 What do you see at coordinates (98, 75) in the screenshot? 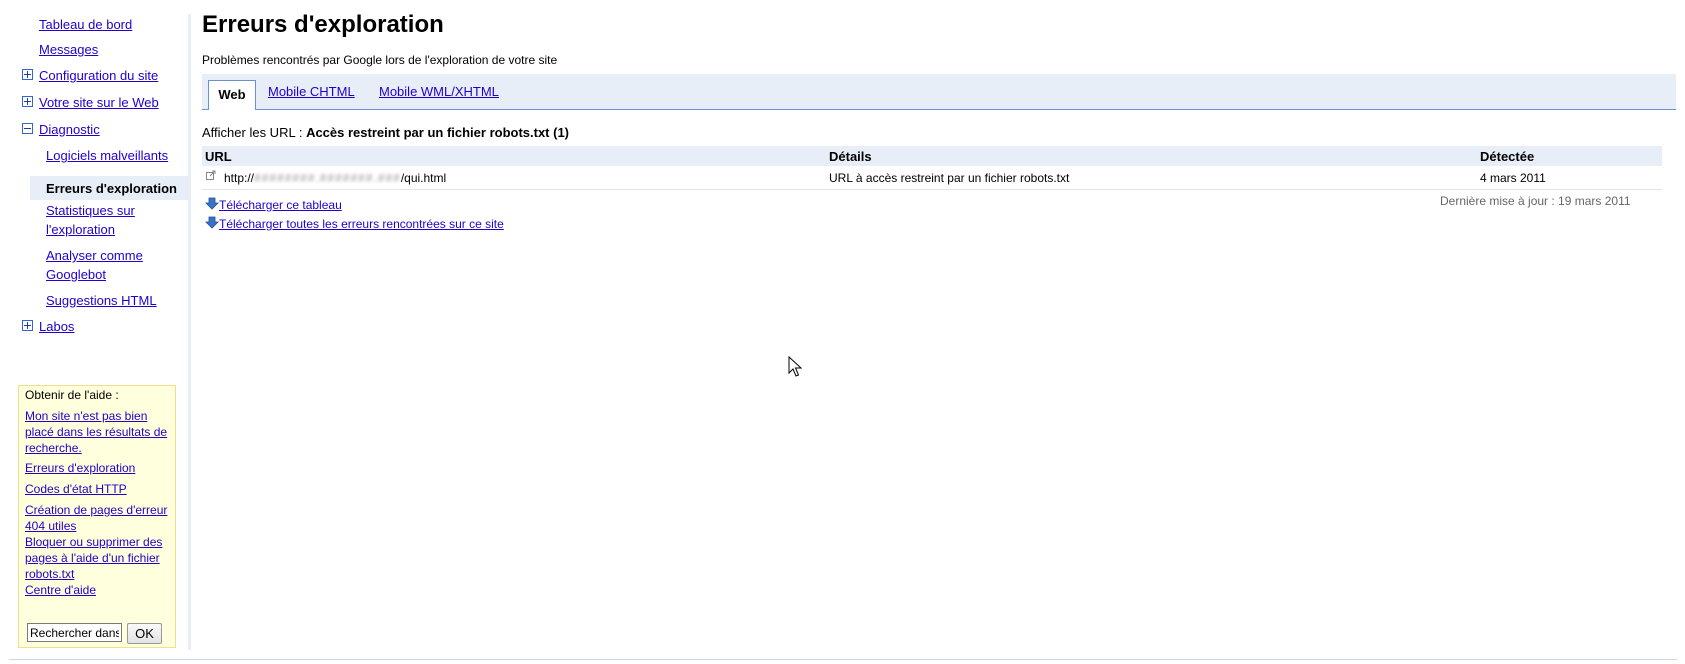
I see `sidebar-item-configuration: Configuration du site` at bounding box center [98, 75].